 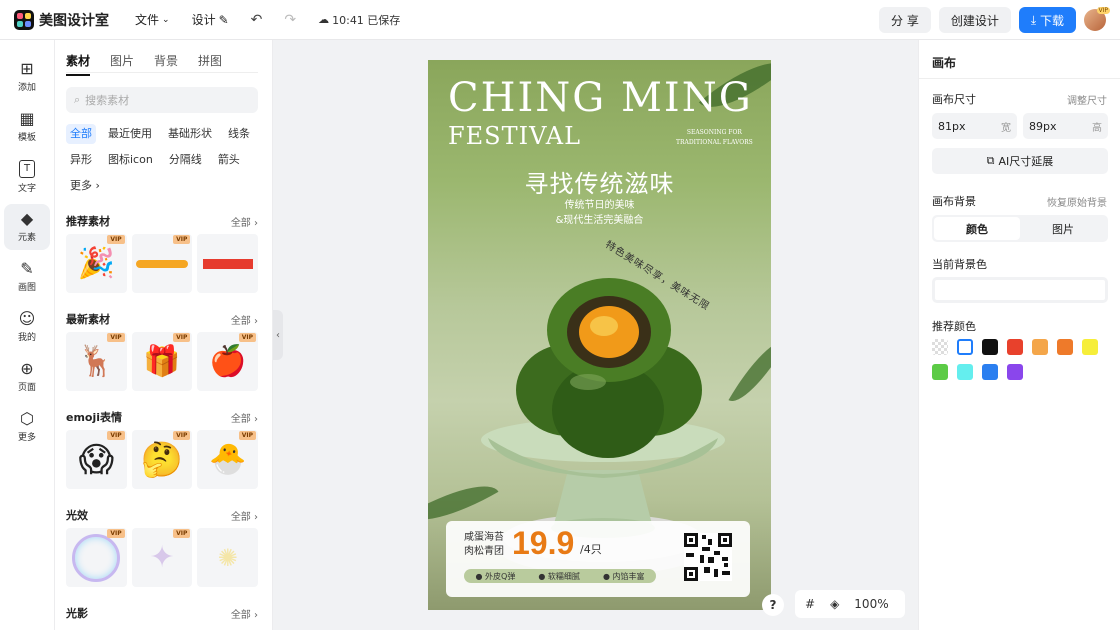 What do you see at coordinates (990, 372) in the screenshot?
I see `swatch-blue` at bounding box center [990, 372].